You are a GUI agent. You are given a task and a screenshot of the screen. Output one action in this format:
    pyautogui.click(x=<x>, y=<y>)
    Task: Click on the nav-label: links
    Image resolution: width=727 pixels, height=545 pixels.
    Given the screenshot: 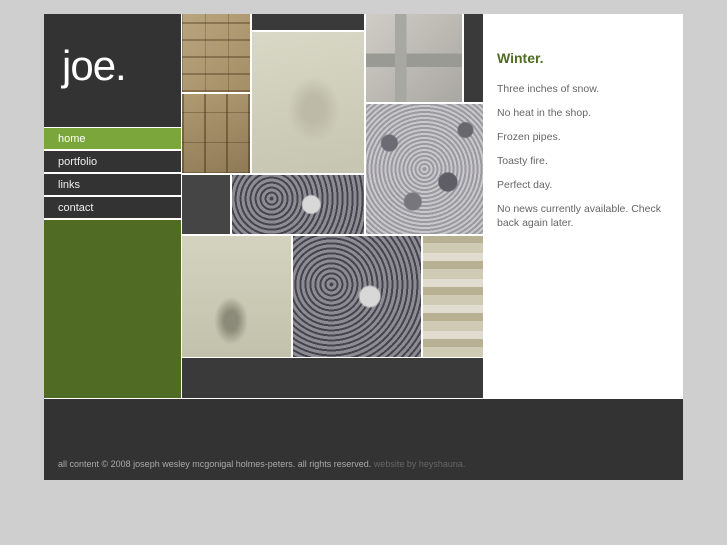 What is the action you would take?
    pyautogui.click(x=69, y=185)
    